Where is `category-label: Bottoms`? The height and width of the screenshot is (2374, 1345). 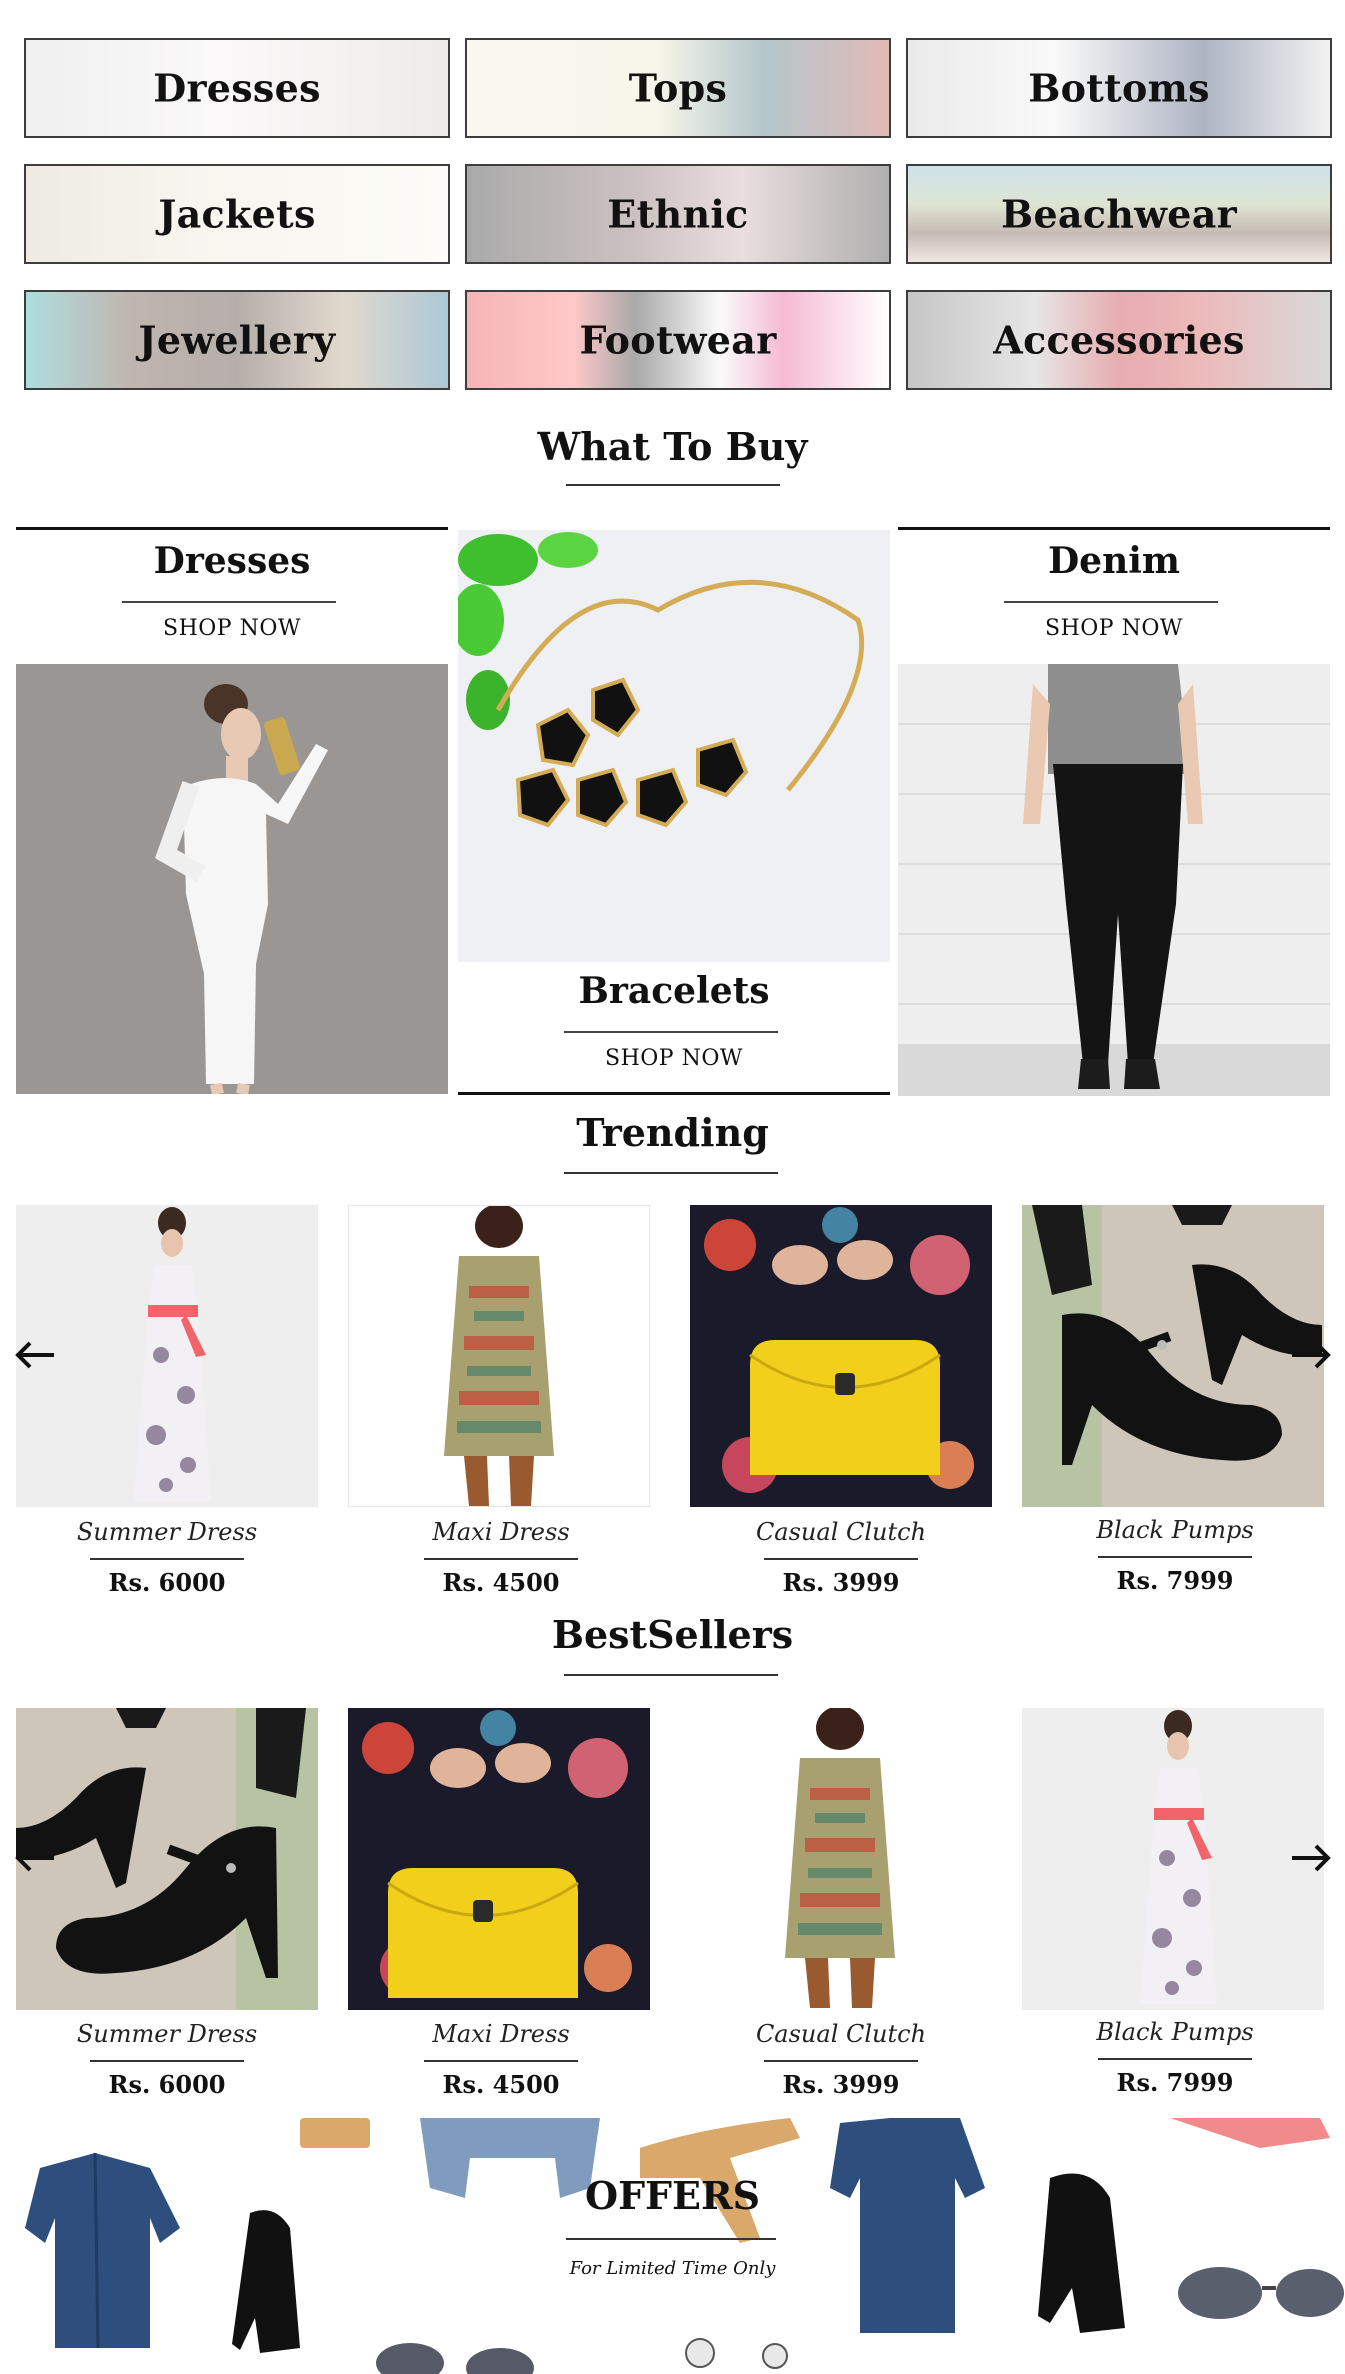 category-label: Bottoms is located at coordinates (1119, 88).